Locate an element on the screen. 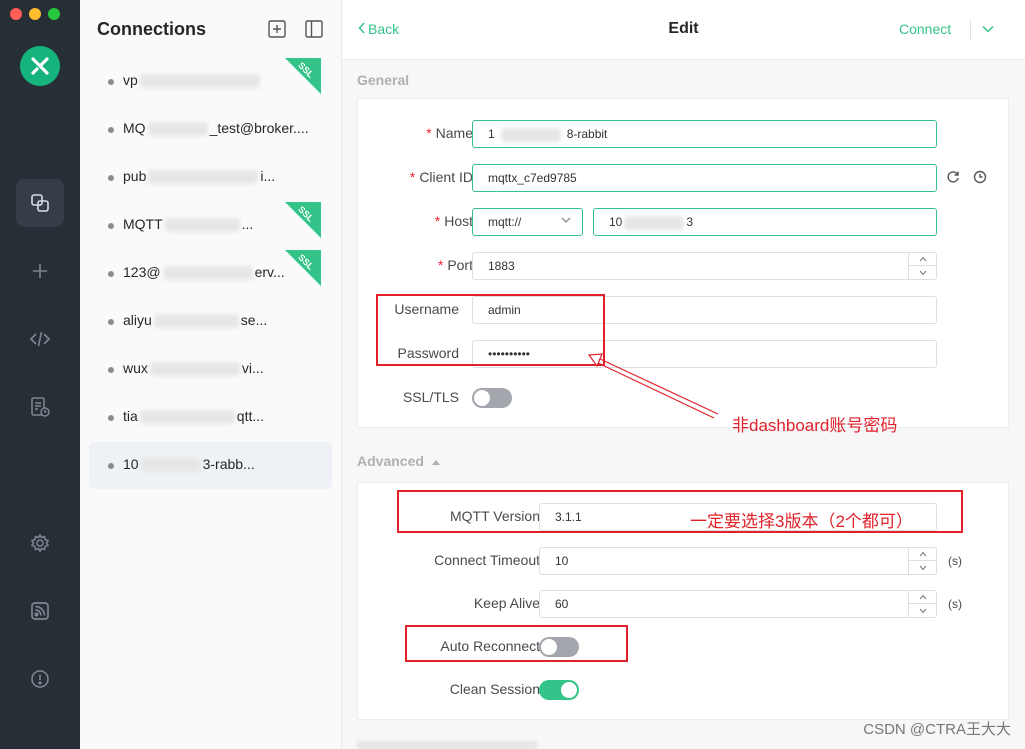 The width and height of the screenshot is (1025, 749). credentials-highlight is located at coordinates (490, 330).